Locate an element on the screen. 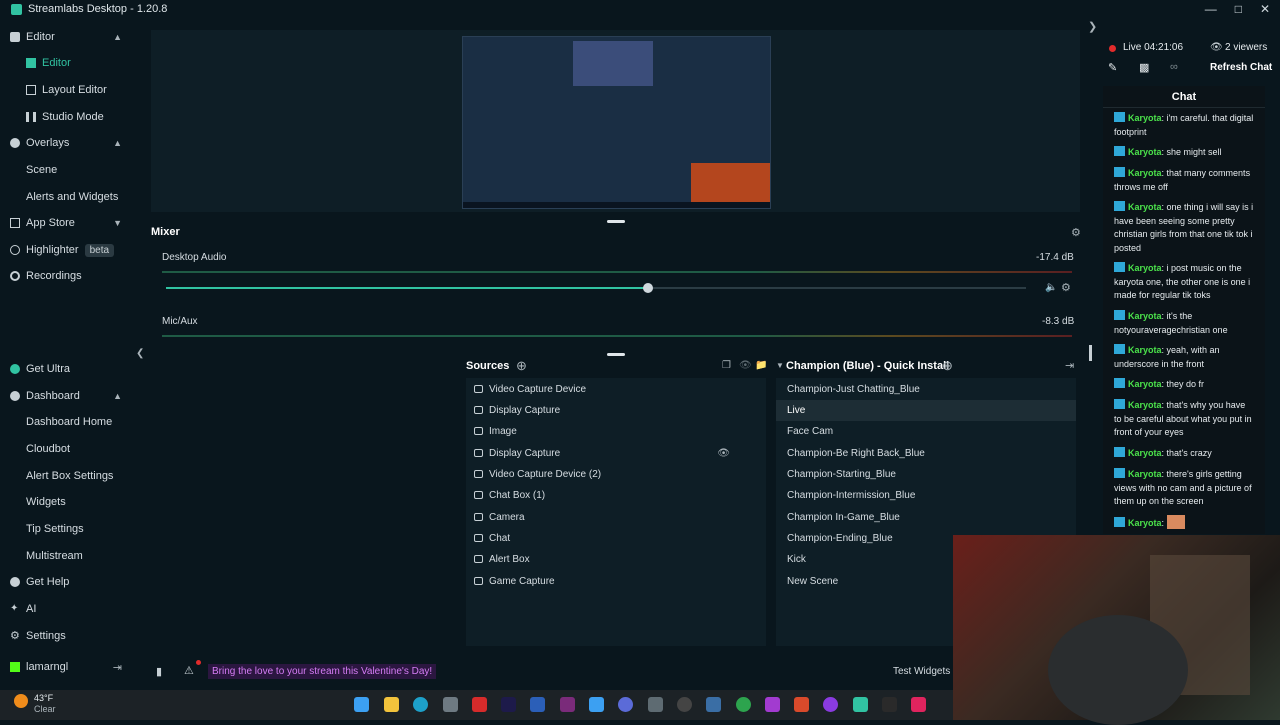 The height and width of the screenshot is (725, 1280). premiere-pro-icon is located at coordinates (508, 704).